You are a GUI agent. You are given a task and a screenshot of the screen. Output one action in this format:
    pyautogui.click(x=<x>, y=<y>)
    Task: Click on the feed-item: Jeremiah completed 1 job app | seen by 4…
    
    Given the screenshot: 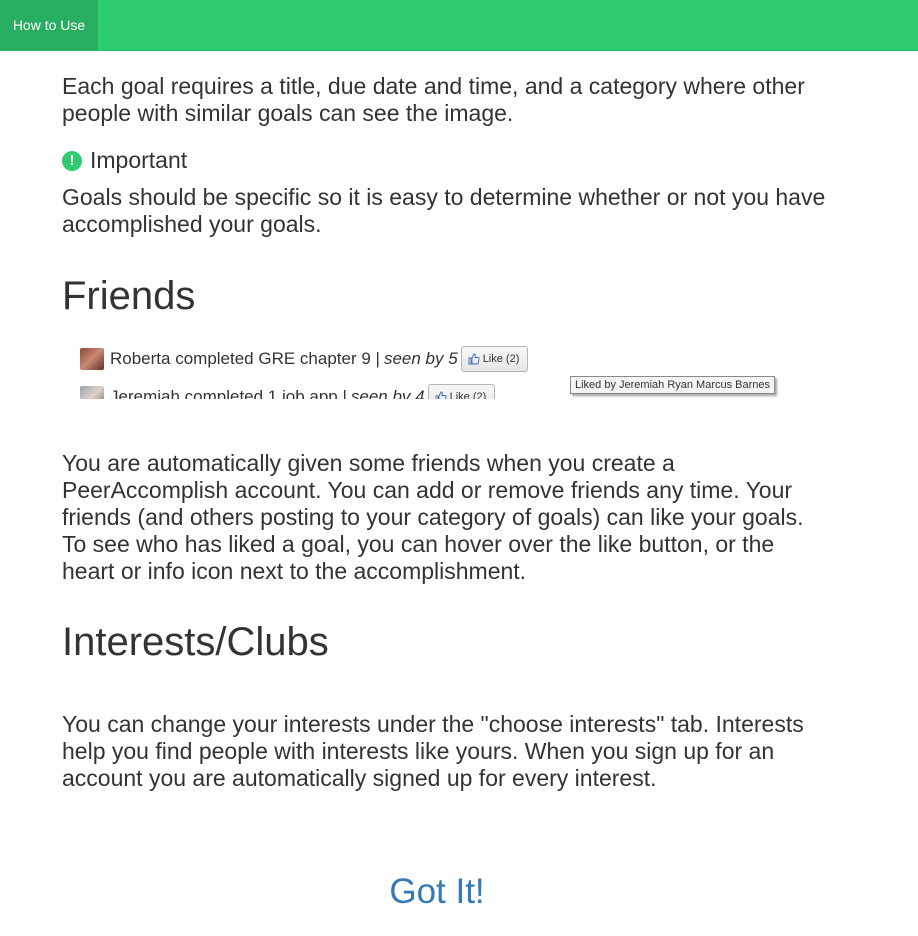 What is the action you would take?
    pyautogui.click(x=288, y=391)
    